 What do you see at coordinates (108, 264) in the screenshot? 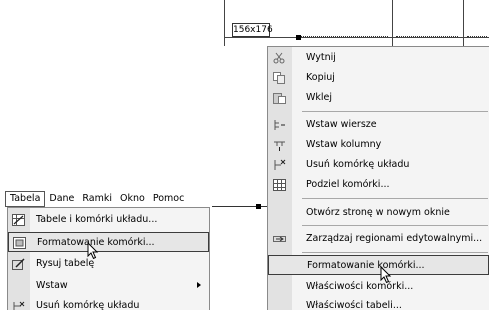
I see `menu-item-draw-table: Rysuj tabelę` at bounding box center [108, 264].